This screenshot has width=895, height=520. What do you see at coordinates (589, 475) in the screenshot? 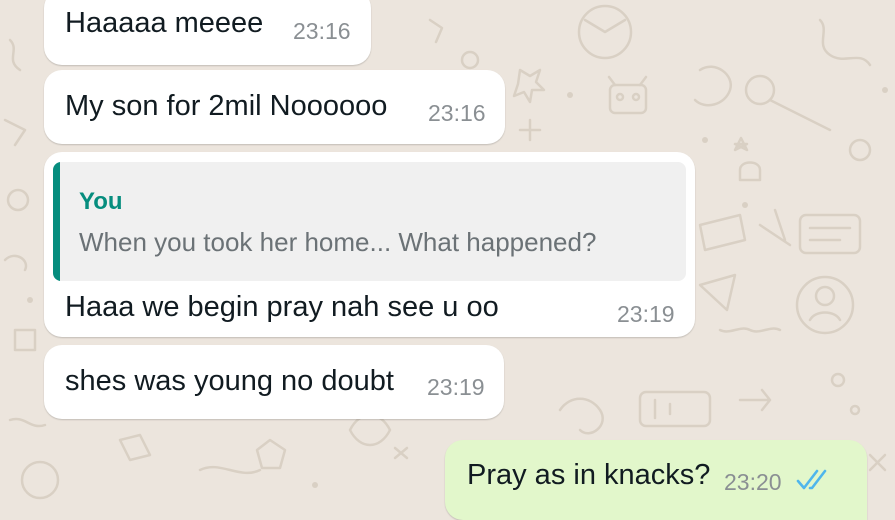
I see `message-text: Pray as in knacks?` at bounding box center [589, 475].